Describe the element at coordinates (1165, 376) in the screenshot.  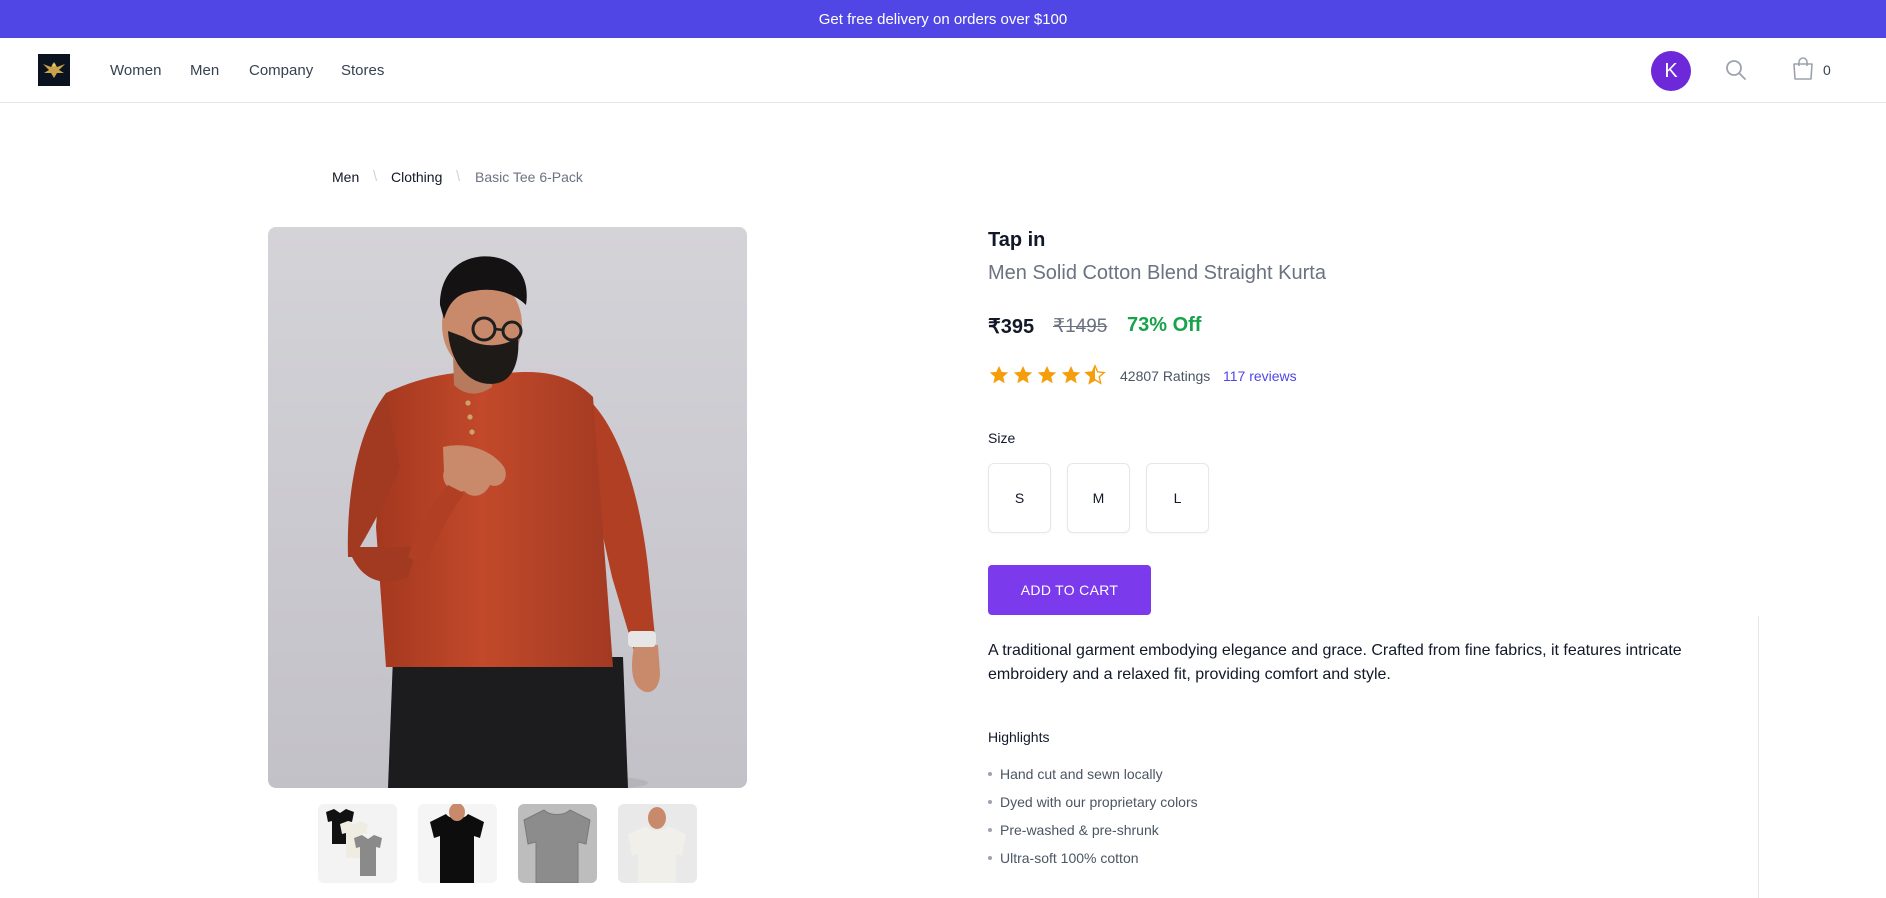
I see `ratings-count: 42807 Ratings` at that location.